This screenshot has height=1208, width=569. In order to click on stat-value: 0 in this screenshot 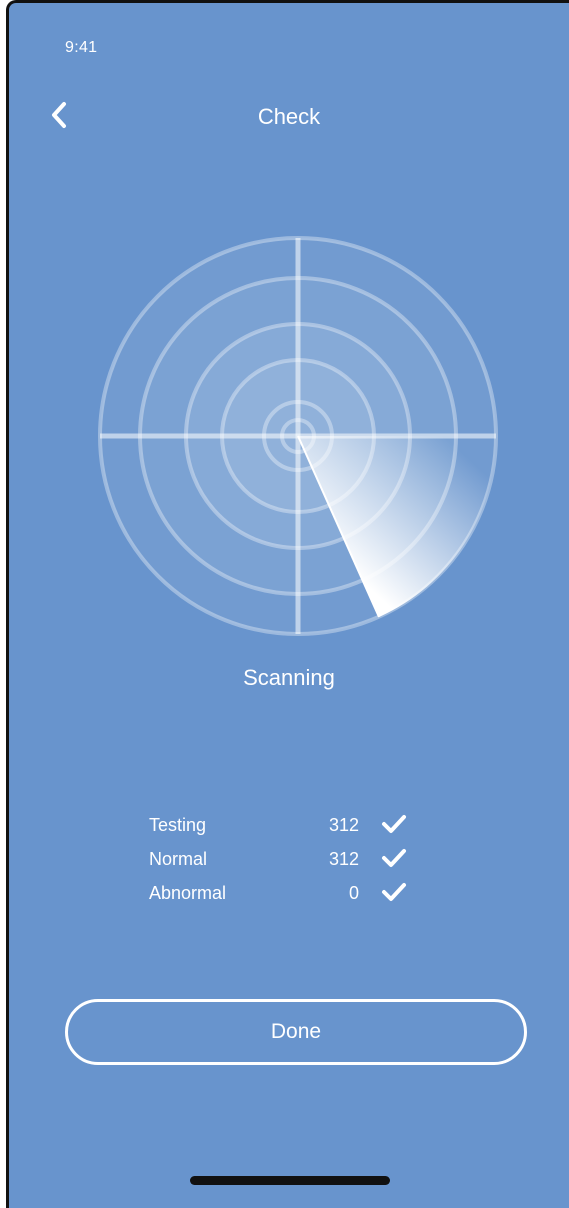, I will do `click(353, 893)`.